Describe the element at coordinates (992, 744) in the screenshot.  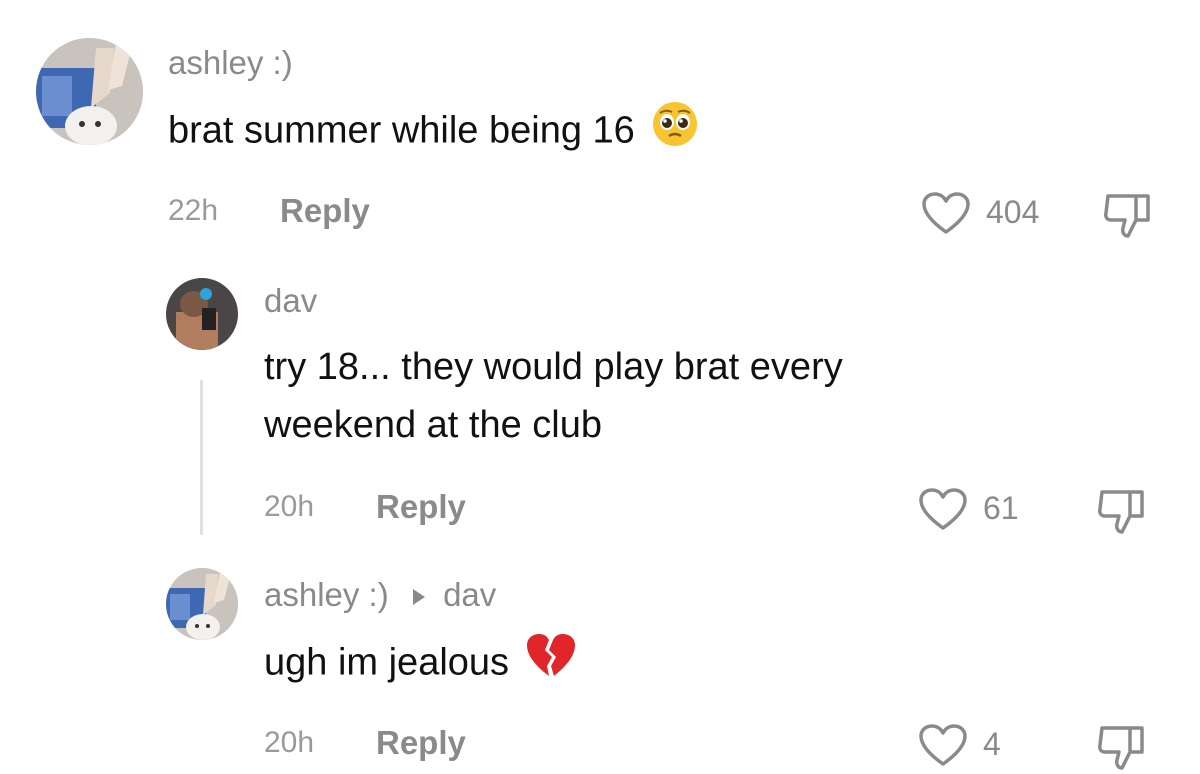
I see `like-count: 4` at that location.